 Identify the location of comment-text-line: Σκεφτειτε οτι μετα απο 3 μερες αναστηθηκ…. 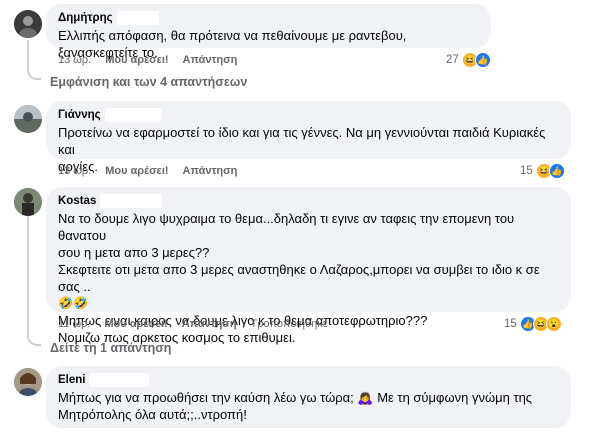
(299, 278).